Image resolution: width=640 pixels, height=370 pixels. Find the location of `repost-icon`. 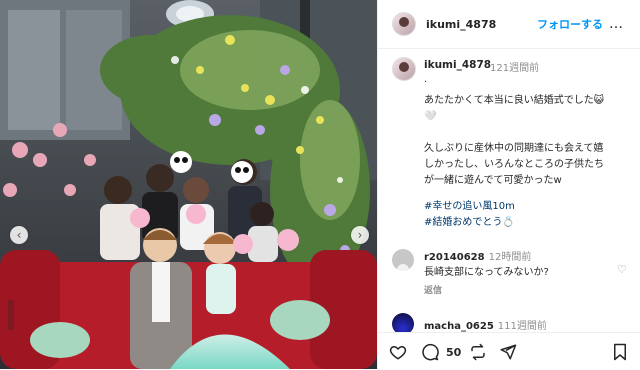

repost-icon is located at coordinates (478, 352).